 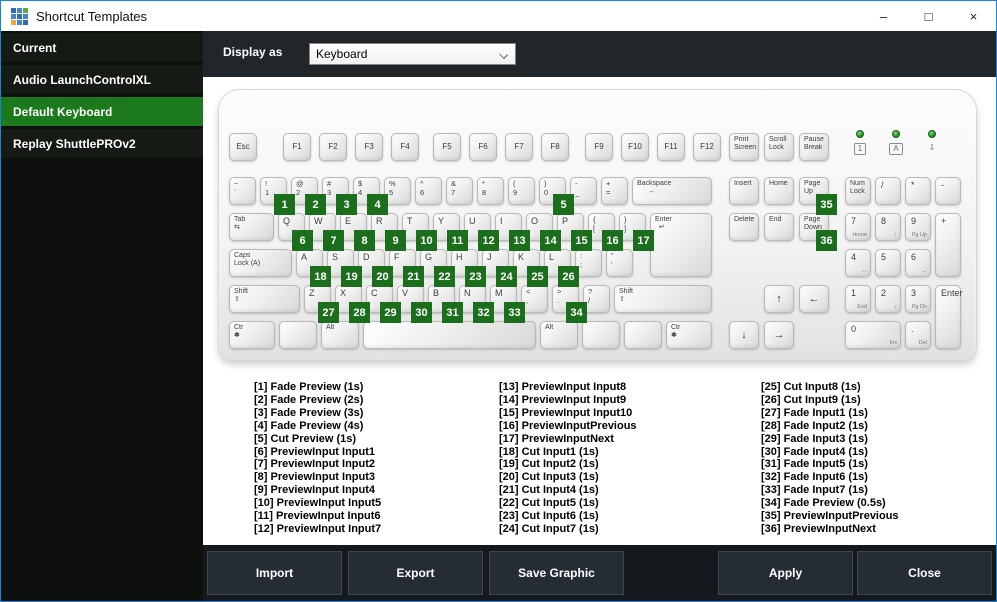 I want to click on display-as-dropdown: Keyboard, so click(x=412, y=54).